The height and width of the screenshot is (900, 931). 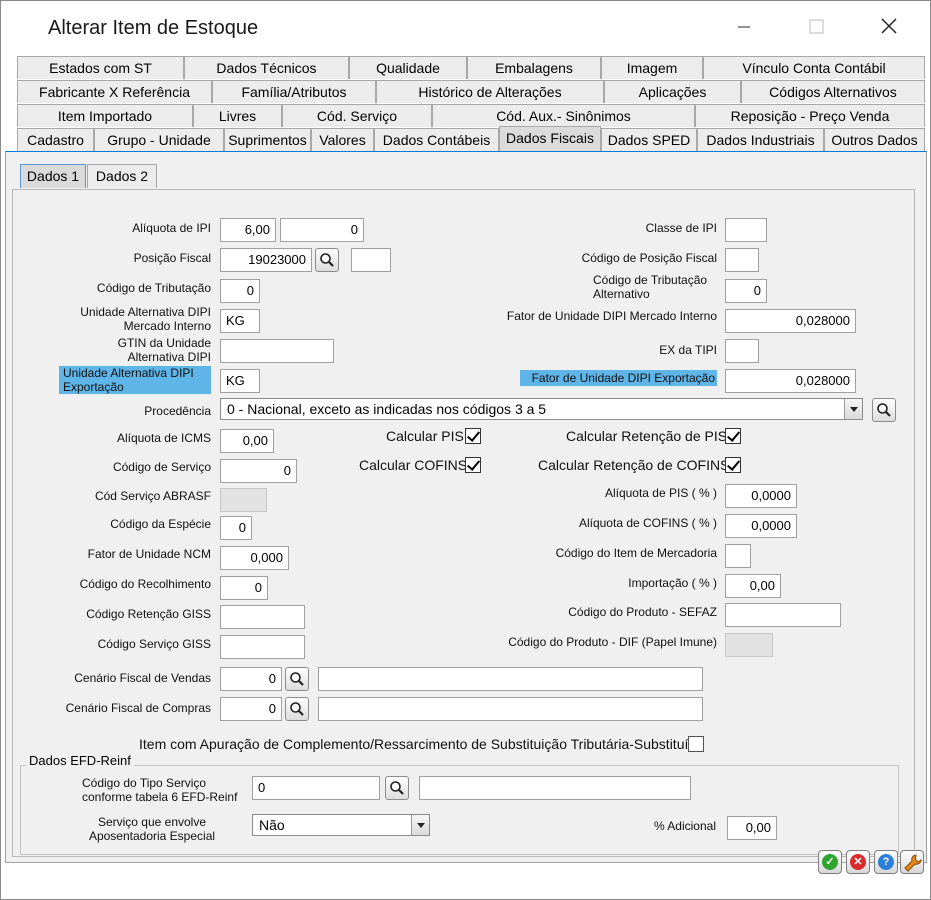 I want to click on fator-dipi-exp-input: 0,028000, so click(x=790, y=381).